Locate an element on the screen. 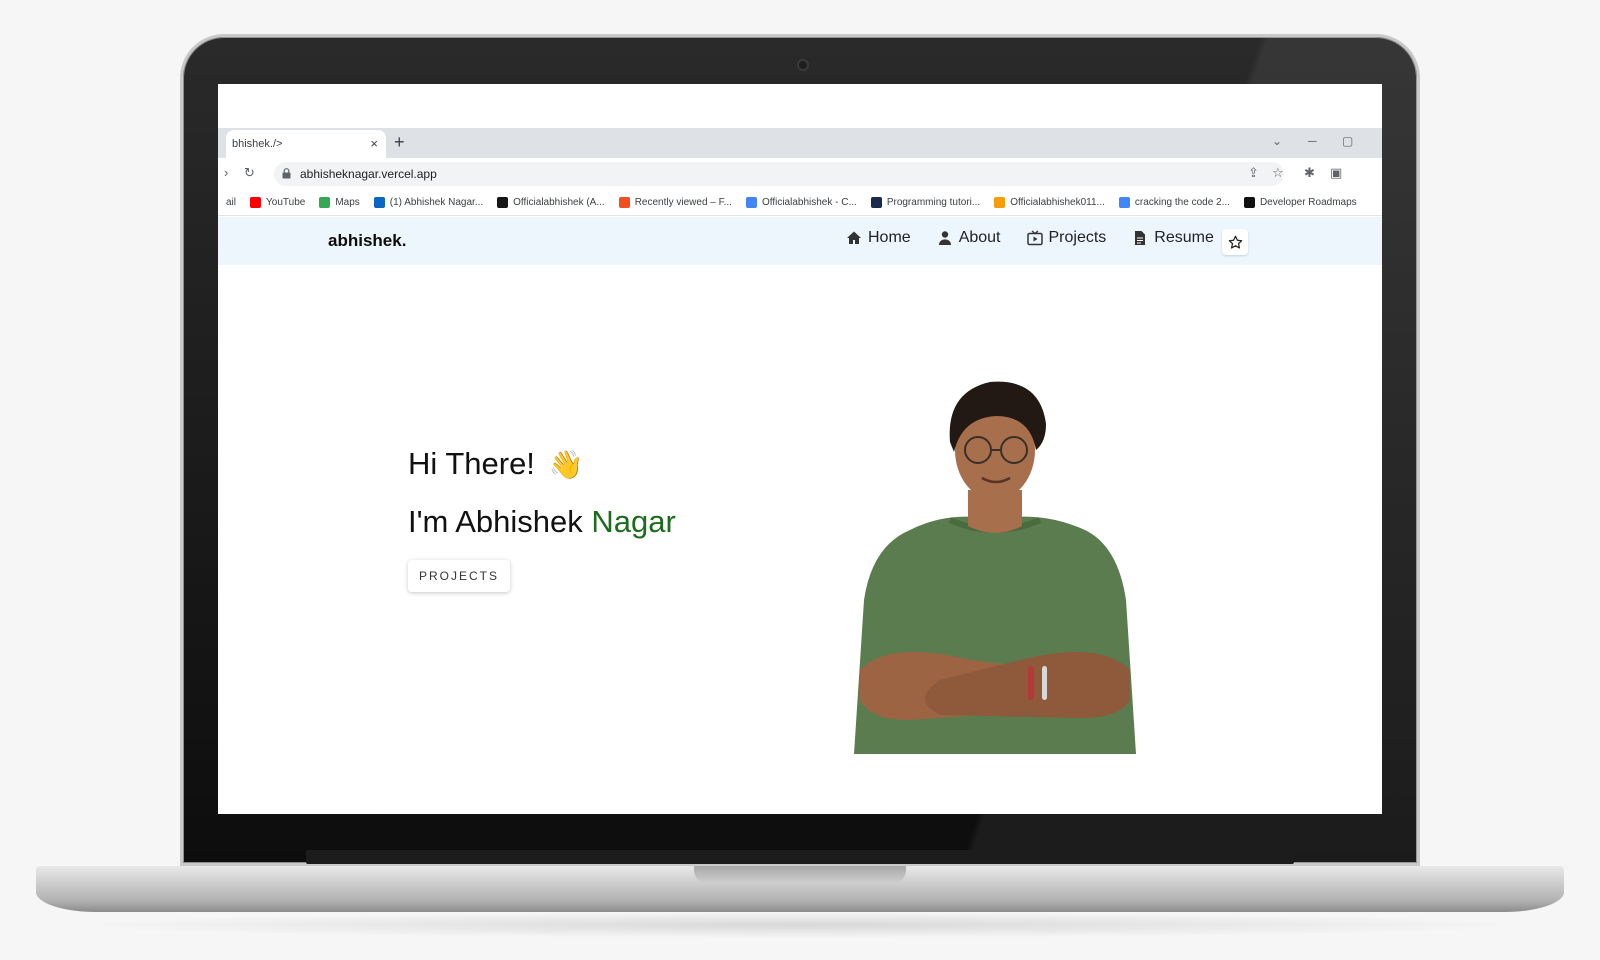 This screenshot has width=1600, height=960. bookmark-item: Developer Roadmaps is located at coordinates (1300, 202).